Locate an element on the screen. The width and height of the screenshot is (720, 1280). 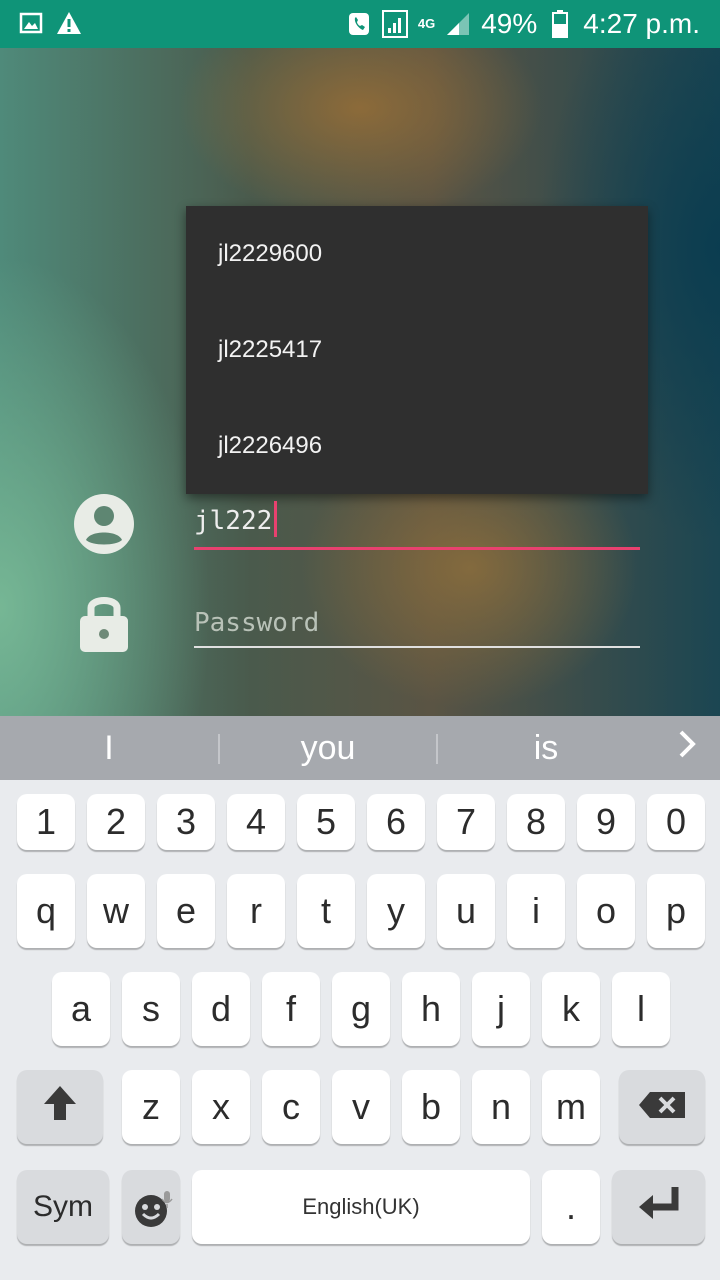
key-4: 4 is located at coordinates (256, 822).